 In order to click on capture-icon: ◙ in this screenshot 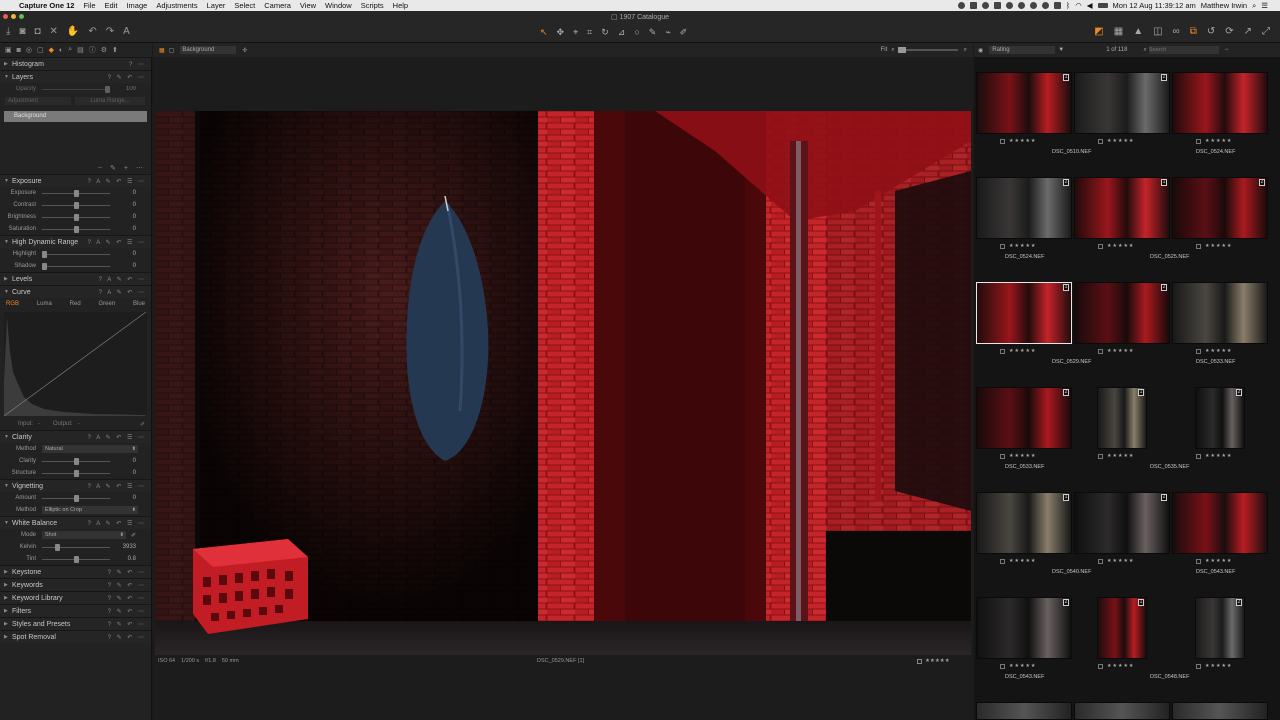, I will do `click(22, 31)`.